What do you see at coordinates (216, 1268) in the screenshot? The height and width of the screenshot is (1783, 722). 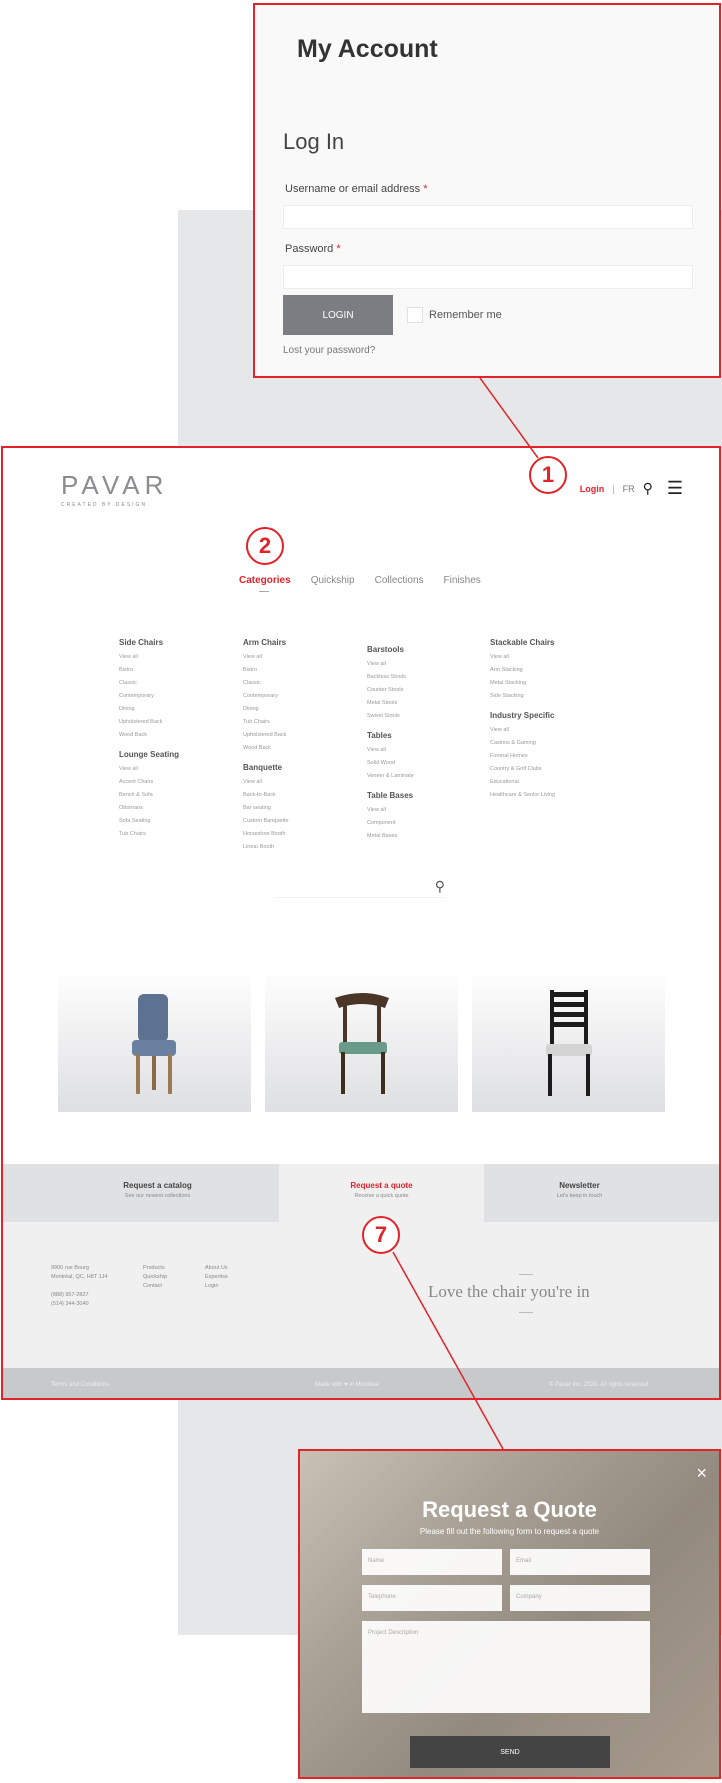 I see `footer-link: About Us` at bounding box center [216, 1268].